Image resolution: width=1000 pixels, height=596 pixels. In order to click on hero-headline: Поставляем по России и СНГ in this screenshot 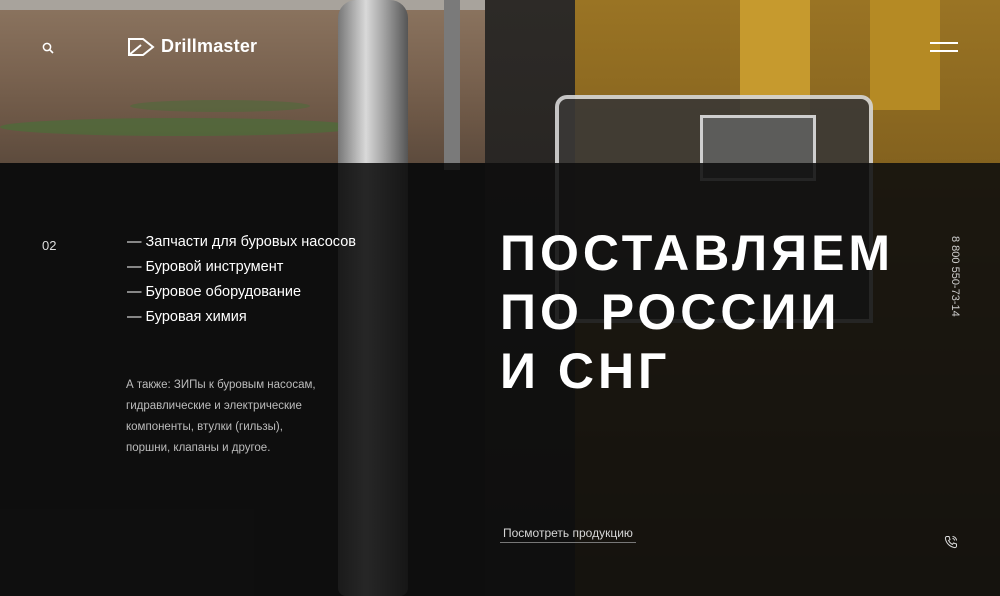, I will do `click(697, 312)`.